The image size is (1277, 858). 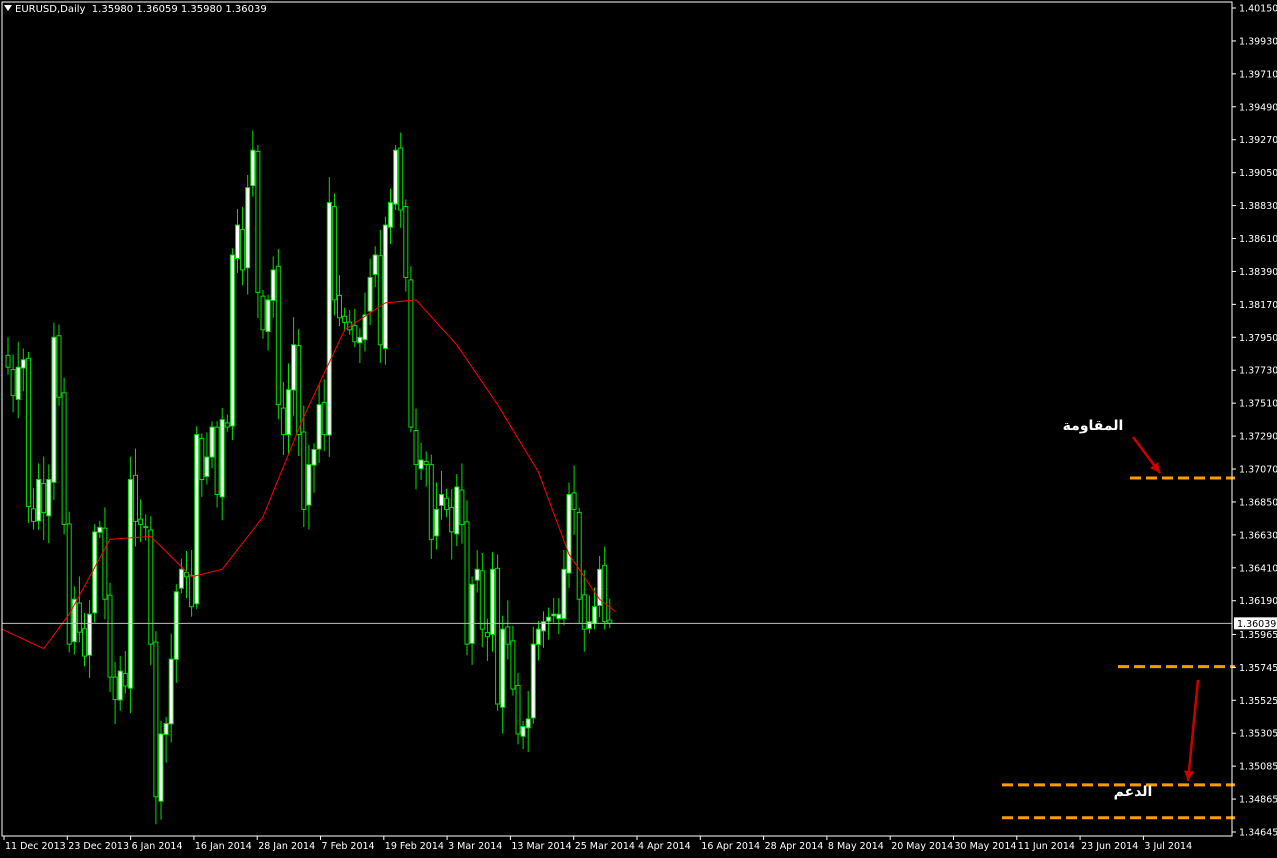 I want to click on y-tick-label: 1.35525, so click(x=1258, y=701).